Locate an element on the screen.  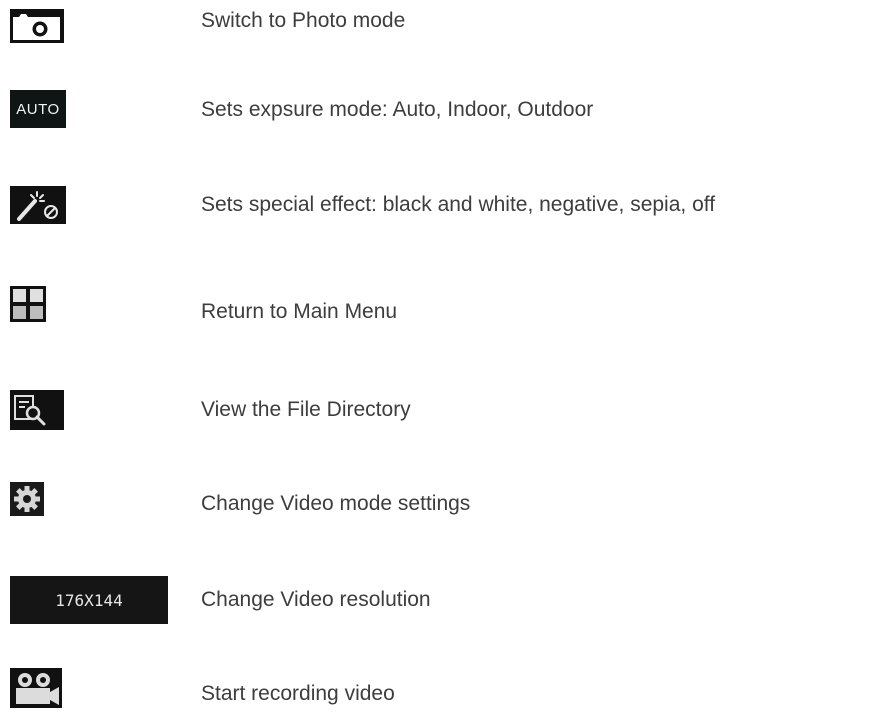
legend-row-file-directory: View the File Directory is located at coordinates (448, 420).